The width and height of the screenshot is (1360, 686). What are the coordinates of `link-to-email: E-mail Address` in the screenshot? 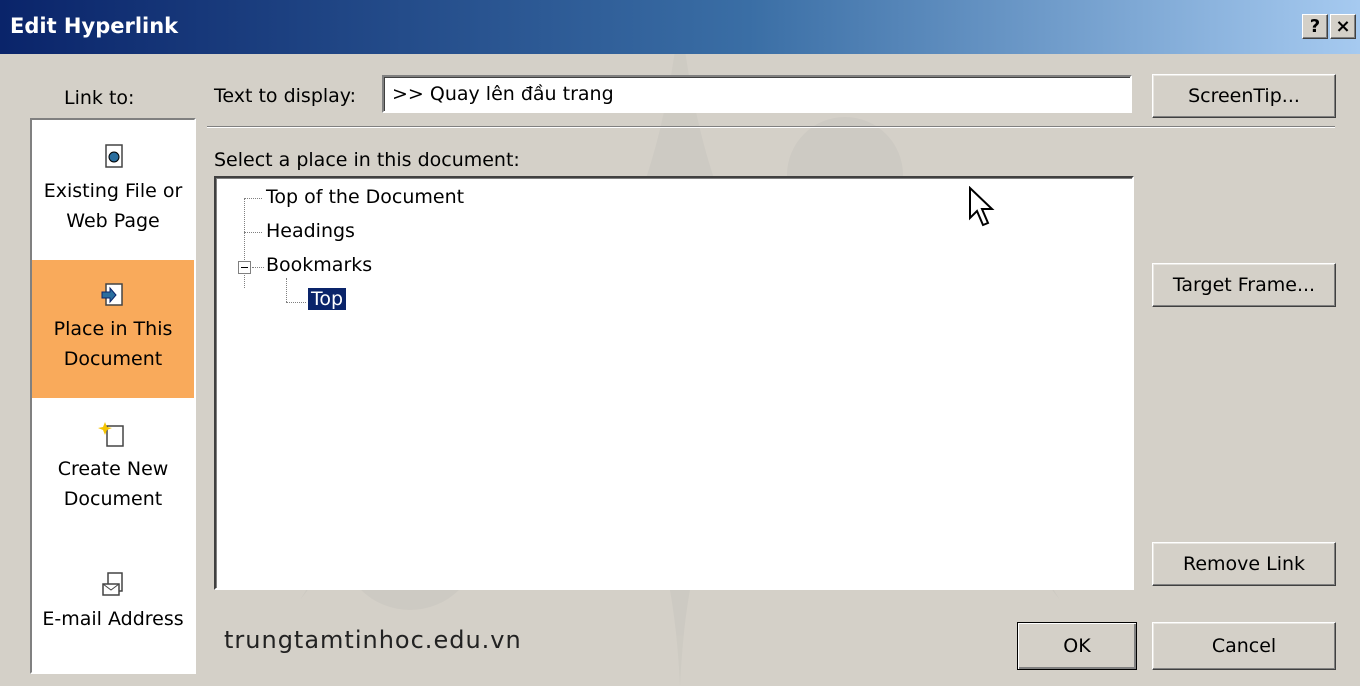 It's located at (113, 602).